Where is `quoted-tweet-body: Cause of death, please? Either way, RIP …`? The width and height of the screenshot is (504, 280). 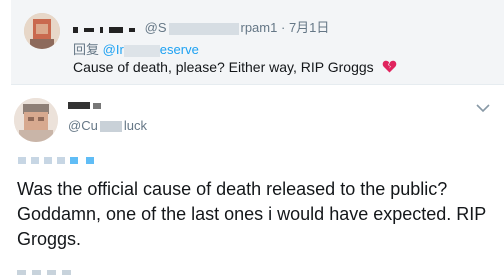
quoted-tweet-body: Cause of death, please? Either way, RIP … is located at coordinates (223, 67).